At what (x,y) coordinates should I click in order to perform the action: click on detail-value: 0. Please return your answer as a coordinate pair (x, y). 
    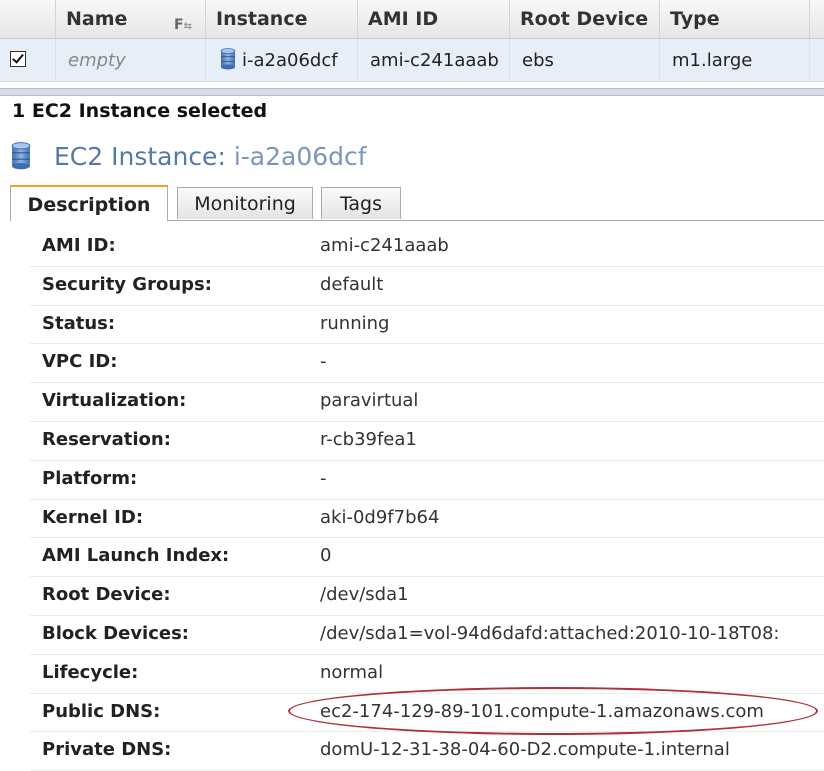
    Looking at the image, I should click on (326, 556).